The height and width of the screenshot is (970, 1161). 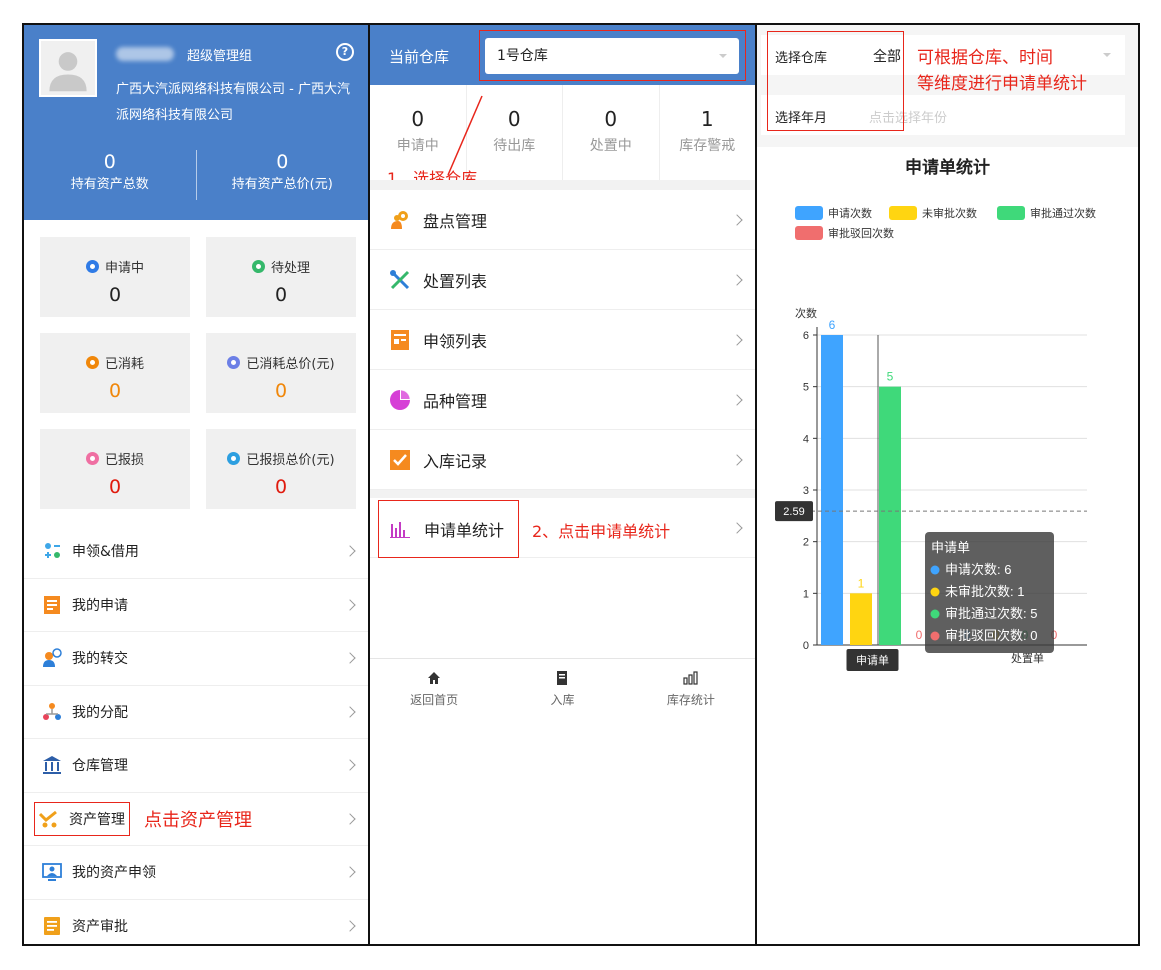 What do you see at coordinates (455, 221) in the screenshot?
I see `menu-label: 盘点管理` at bounding box center [455, 221].